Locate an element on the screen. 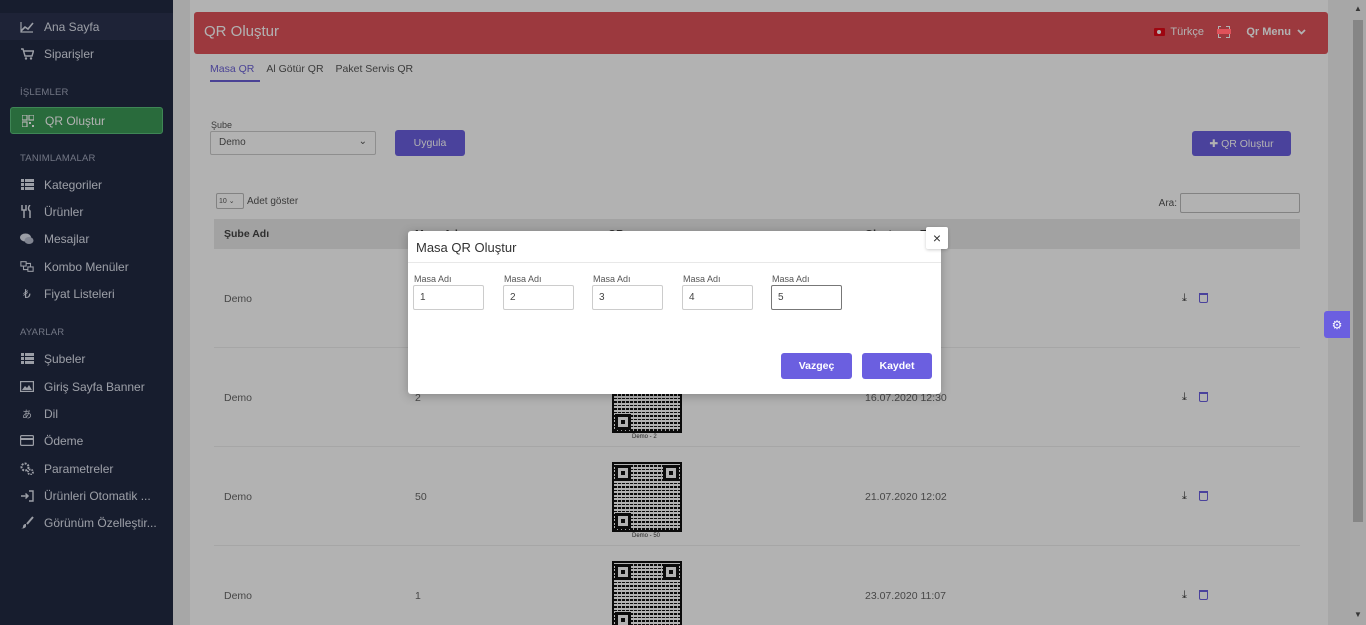  close-icon: × is located at coordinates (937, 238).